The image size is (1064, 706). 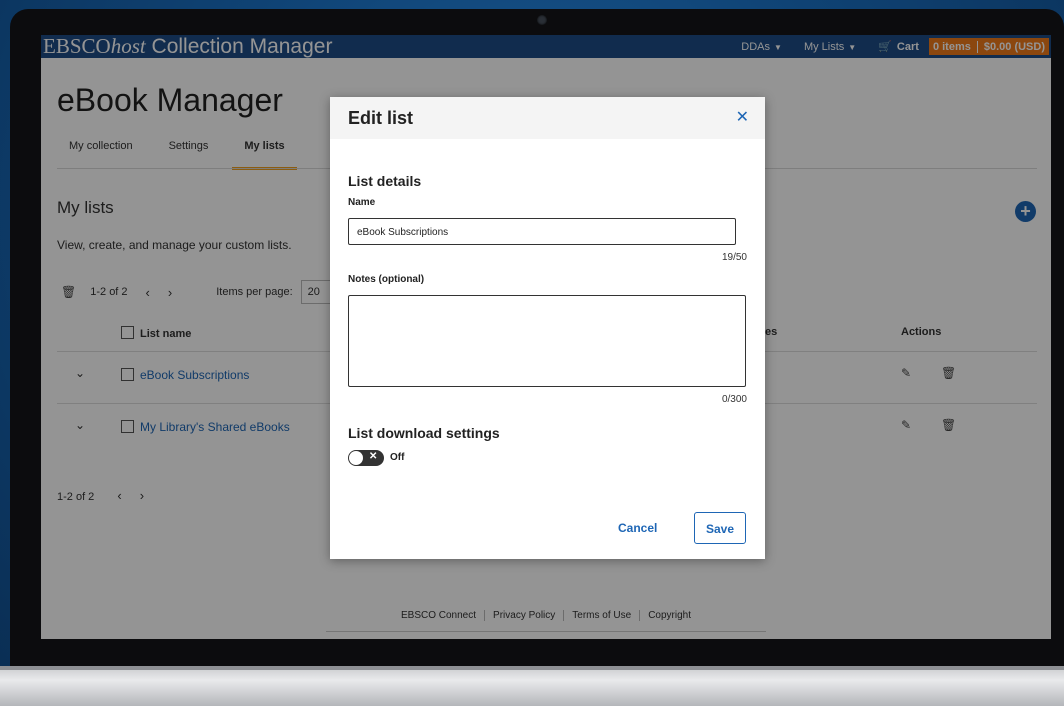 I want to click on camera-icon, so click(x=542, y=20).